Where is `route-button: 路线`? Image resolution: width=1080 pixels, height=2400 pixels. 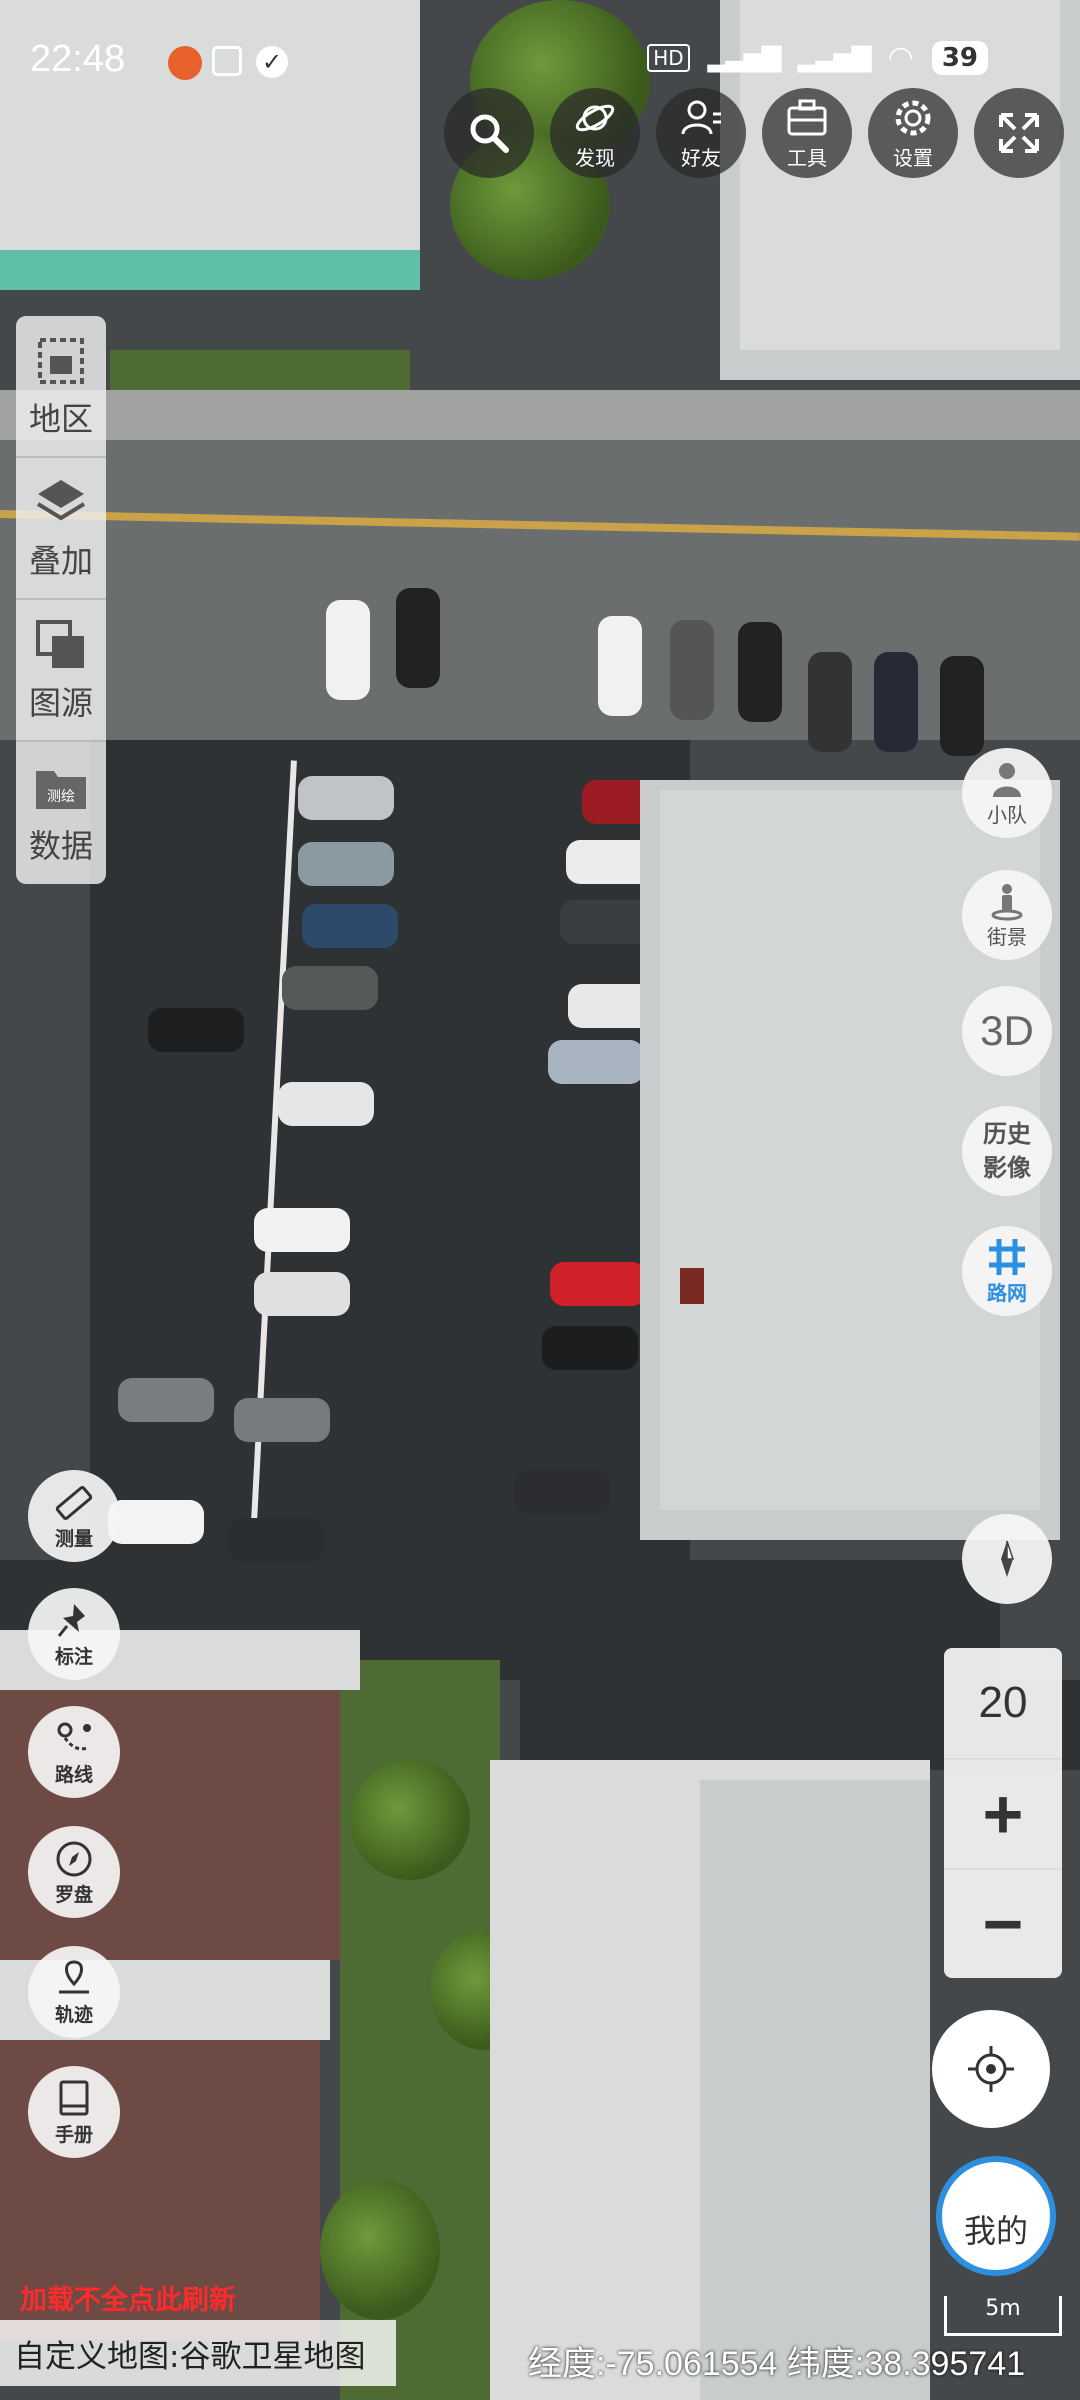 route-button: 路线 is located at coordinates (74, 1752).